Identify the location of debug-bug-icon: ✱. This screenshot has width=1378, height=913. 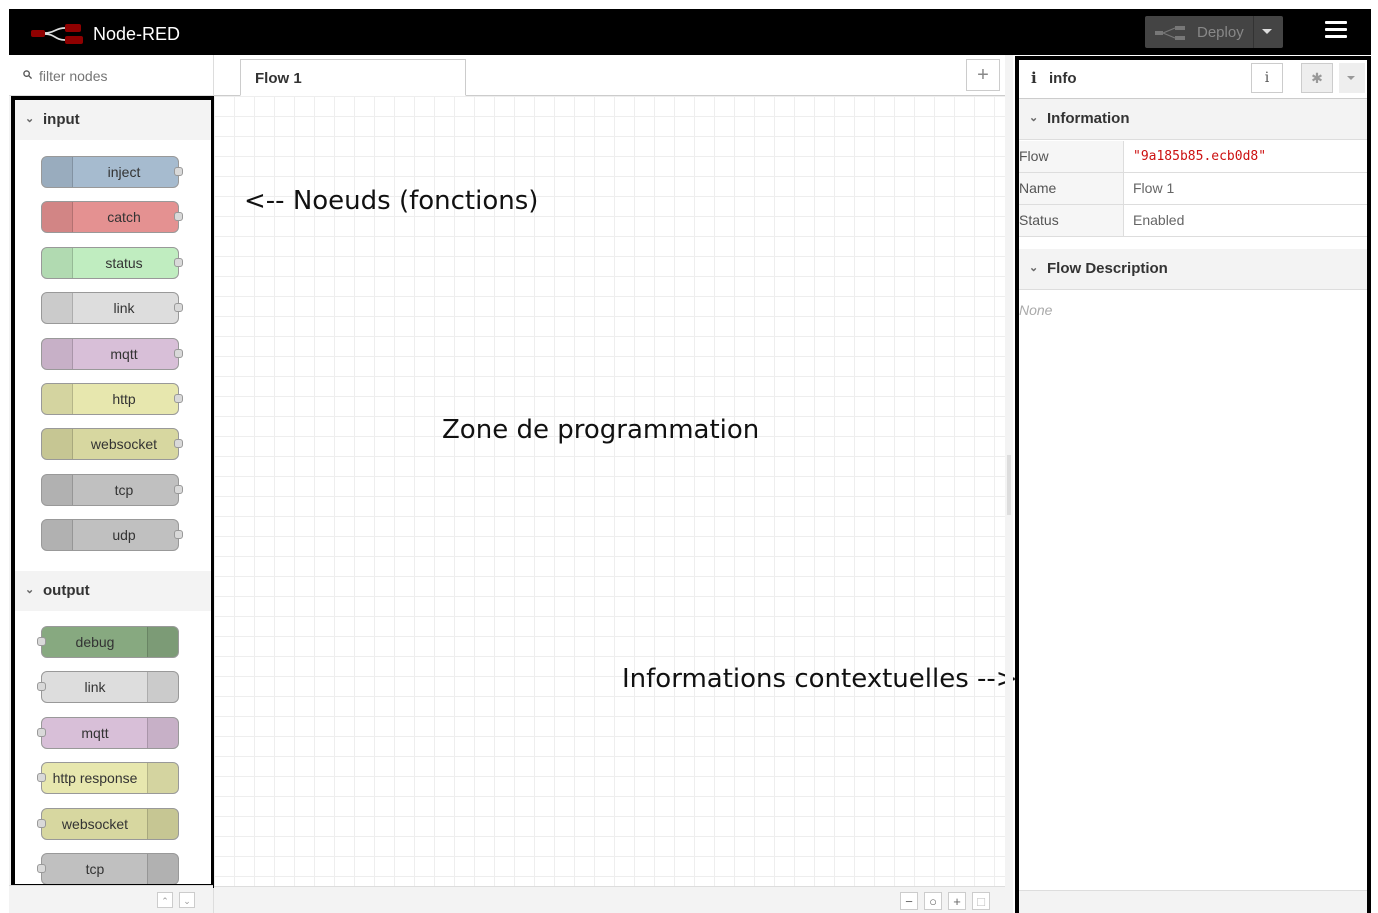
(1317, 78).